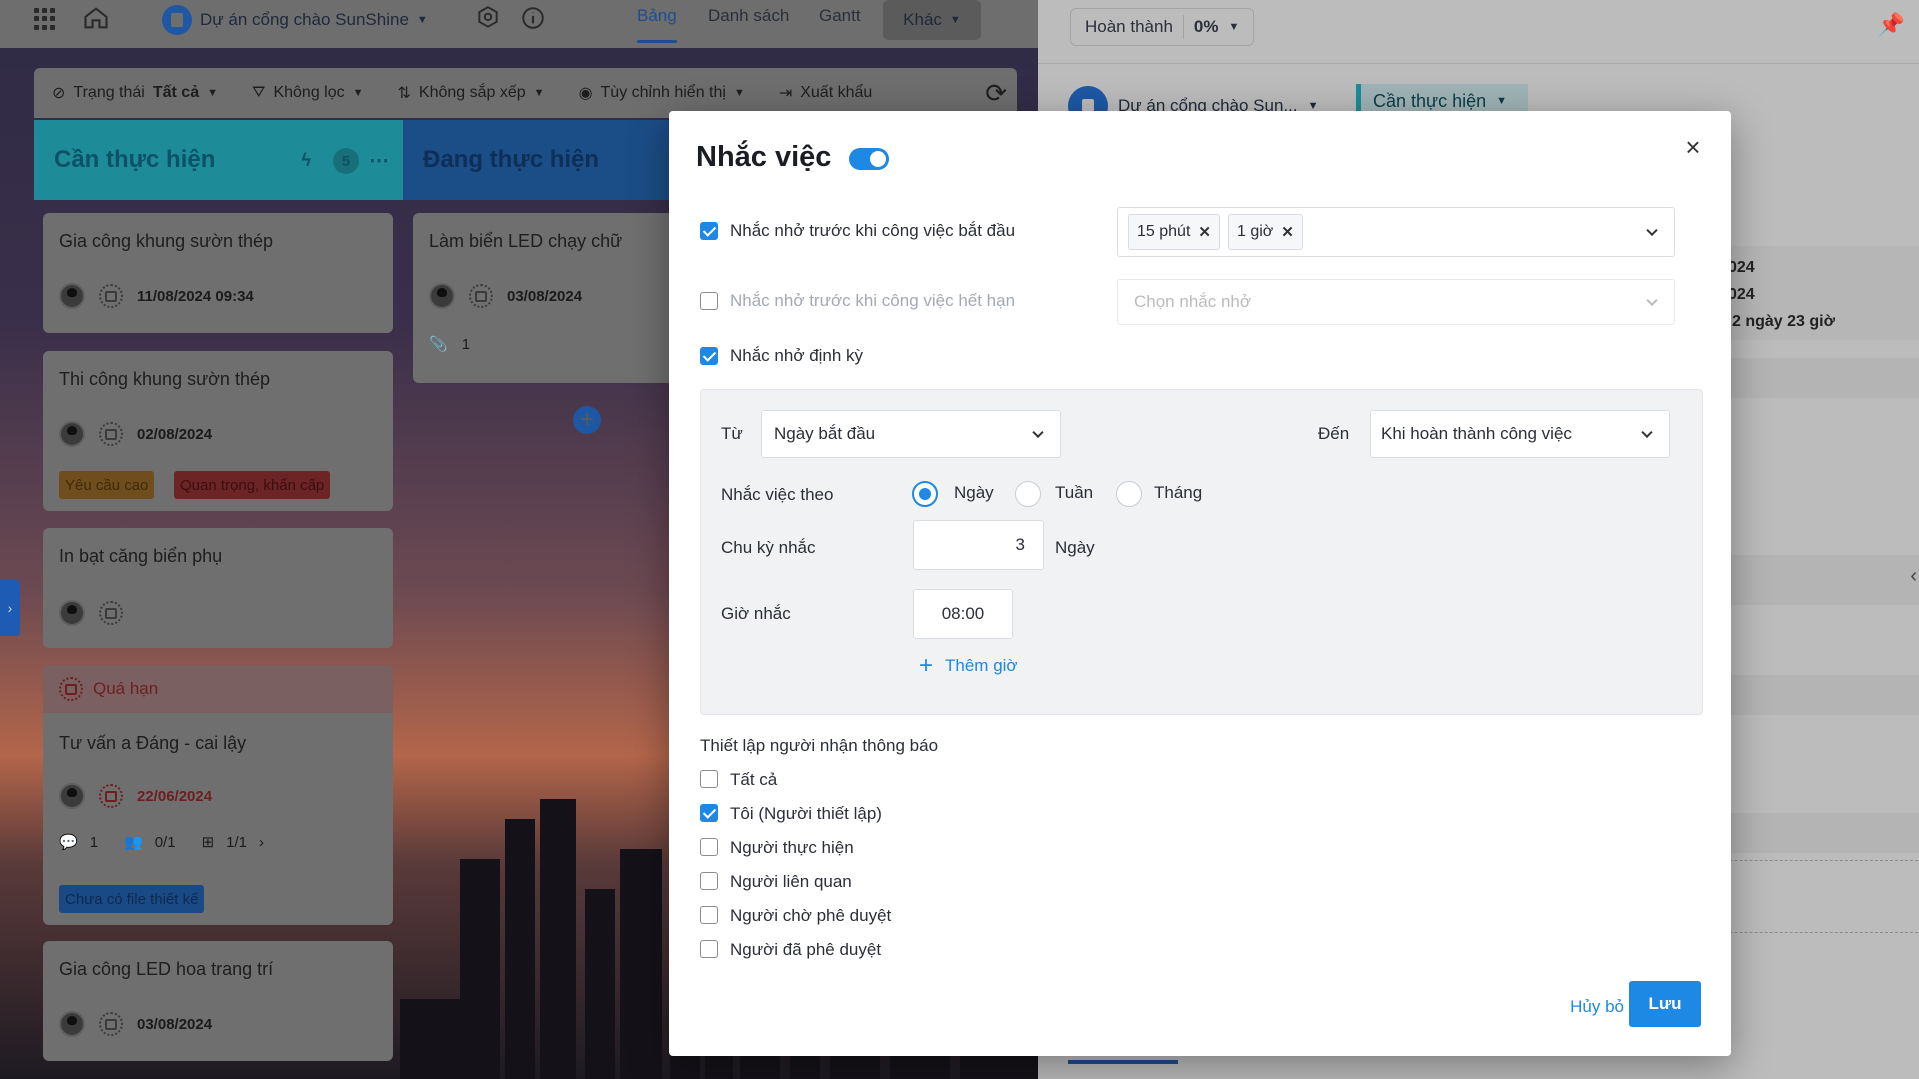 The height and width of the screenshot is (1079, 1919). Describe the element at coordinates (1396, 232) in the screenshot. I see `remind-before-start-select: 15 phút ✕ 1 giờ ✕` at that location.